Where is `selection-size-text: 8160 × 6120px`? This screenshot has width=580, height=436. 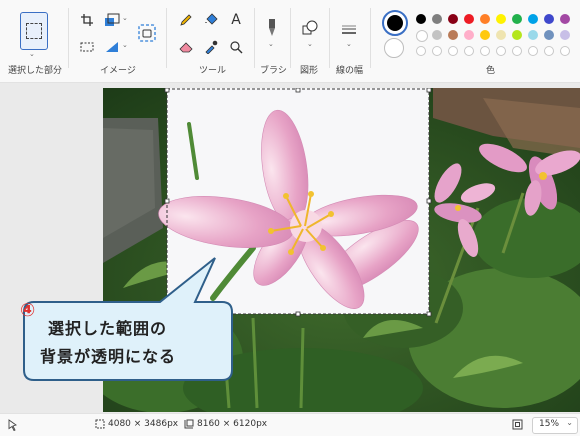 selection-size-text: 8160 × 6120px is located at coordinates (232, 424).